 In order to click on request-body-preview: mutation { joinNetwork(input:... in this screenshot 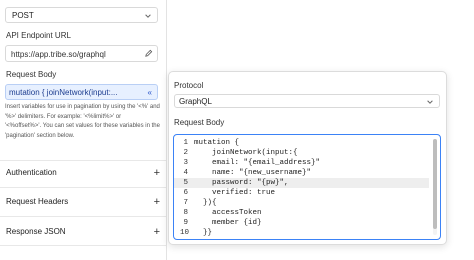, I will do `click(63, 92)`.